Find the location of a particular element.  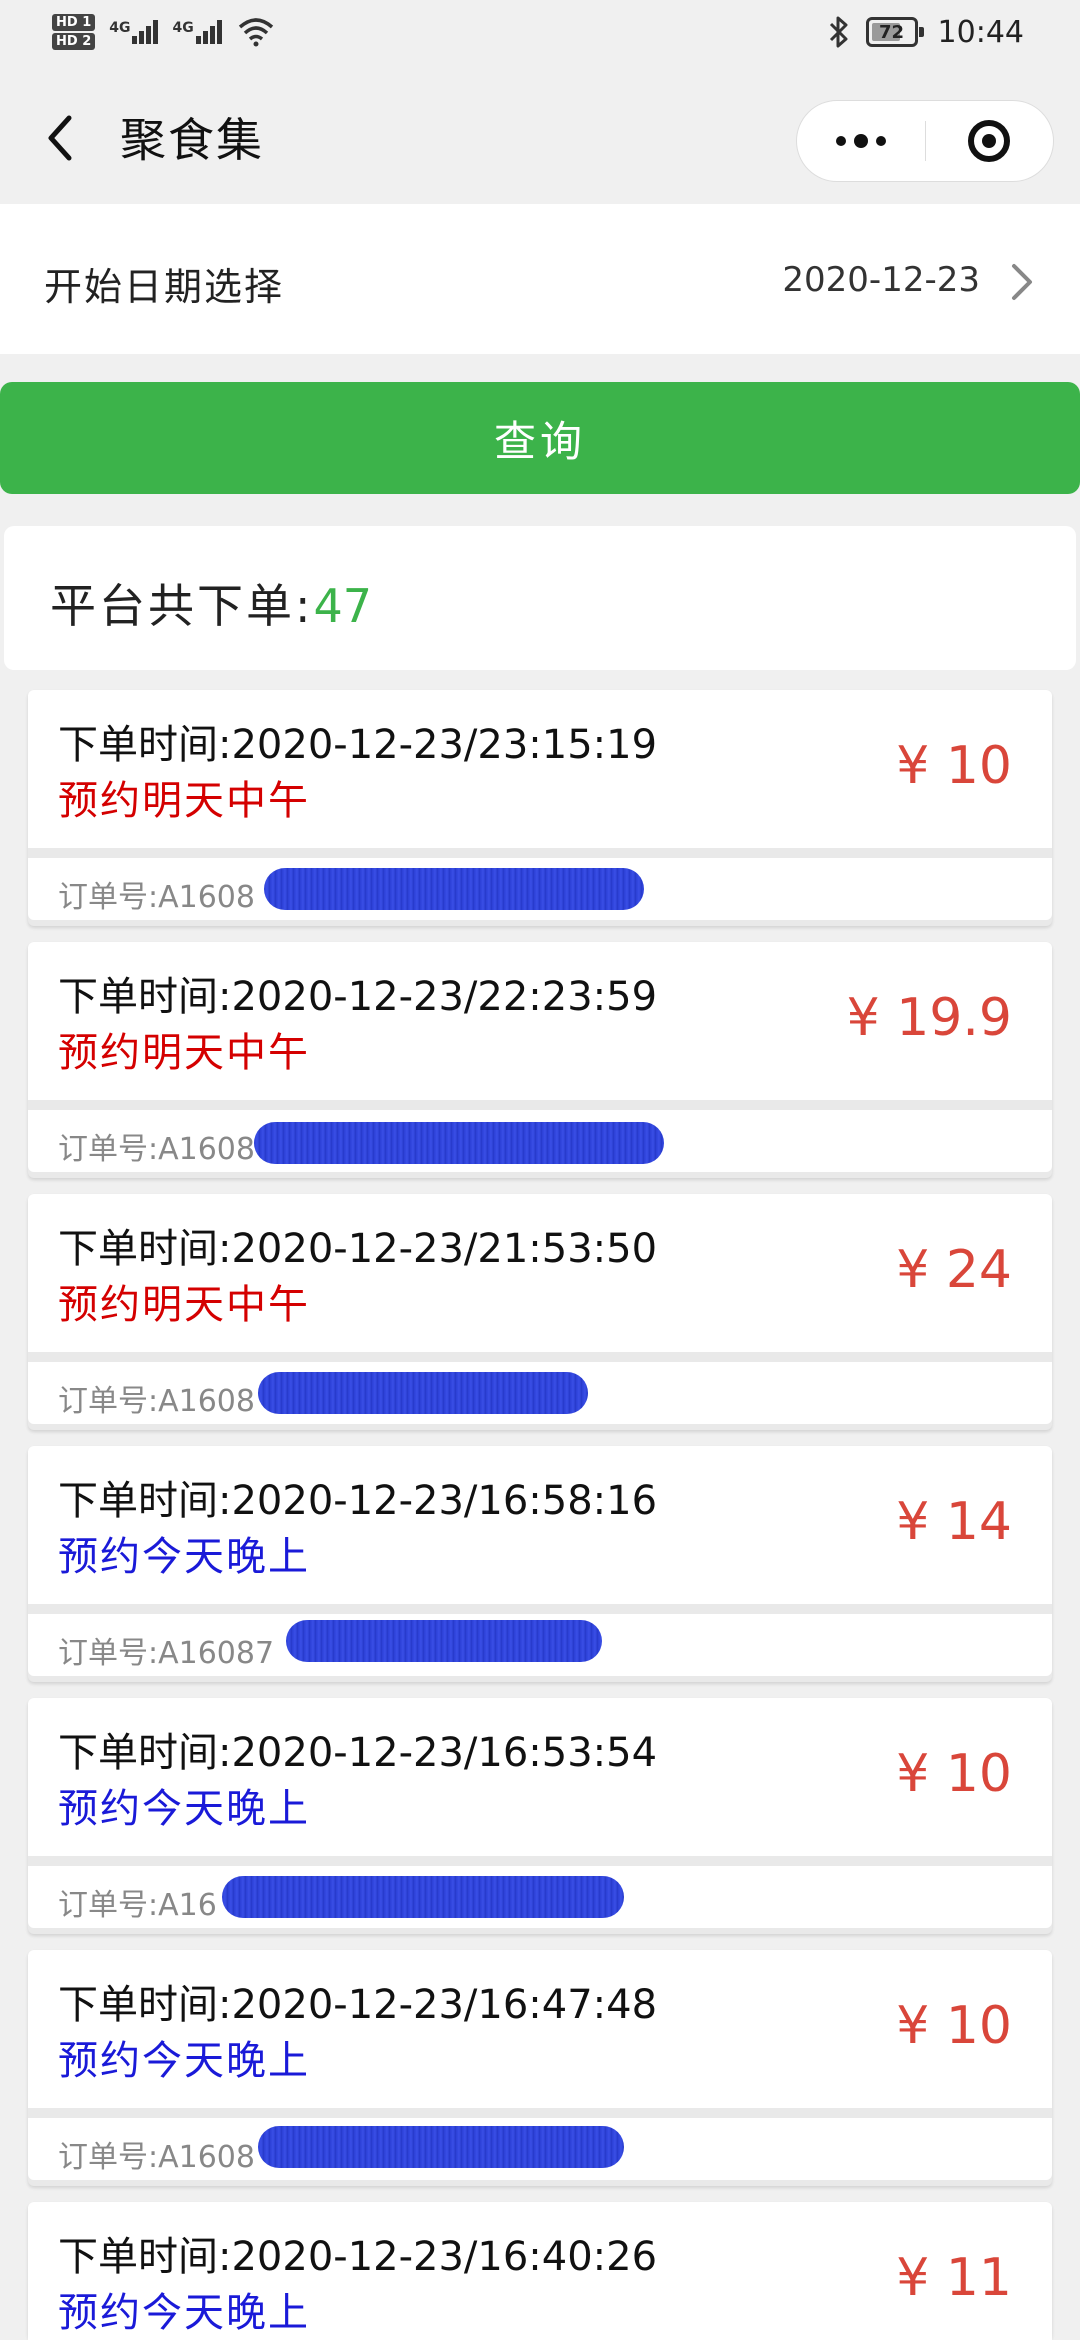

bluetooth-icon is located at coordinates (838, 32).